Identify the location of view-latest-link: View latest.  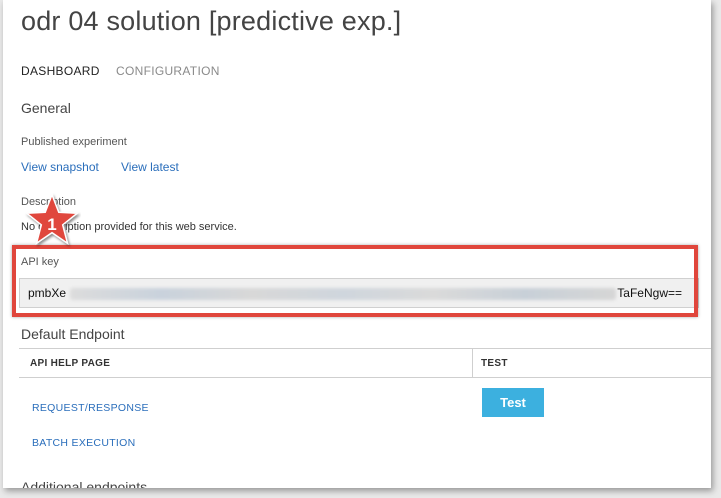
(150, 167).